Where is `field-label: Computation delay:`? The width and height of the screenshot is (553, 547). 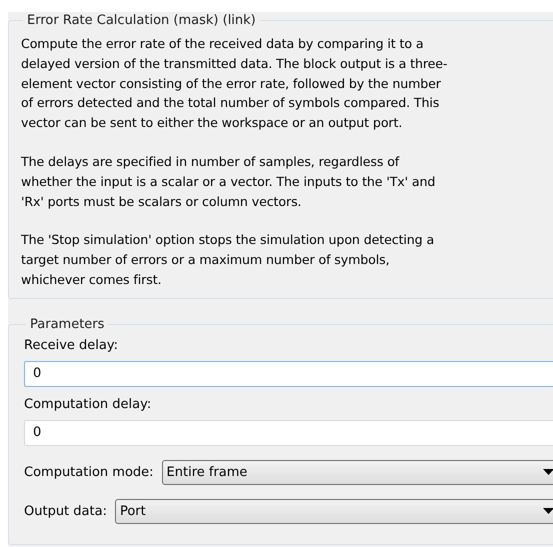 field-label: Computation delay: is located at coordinates (88, 404).